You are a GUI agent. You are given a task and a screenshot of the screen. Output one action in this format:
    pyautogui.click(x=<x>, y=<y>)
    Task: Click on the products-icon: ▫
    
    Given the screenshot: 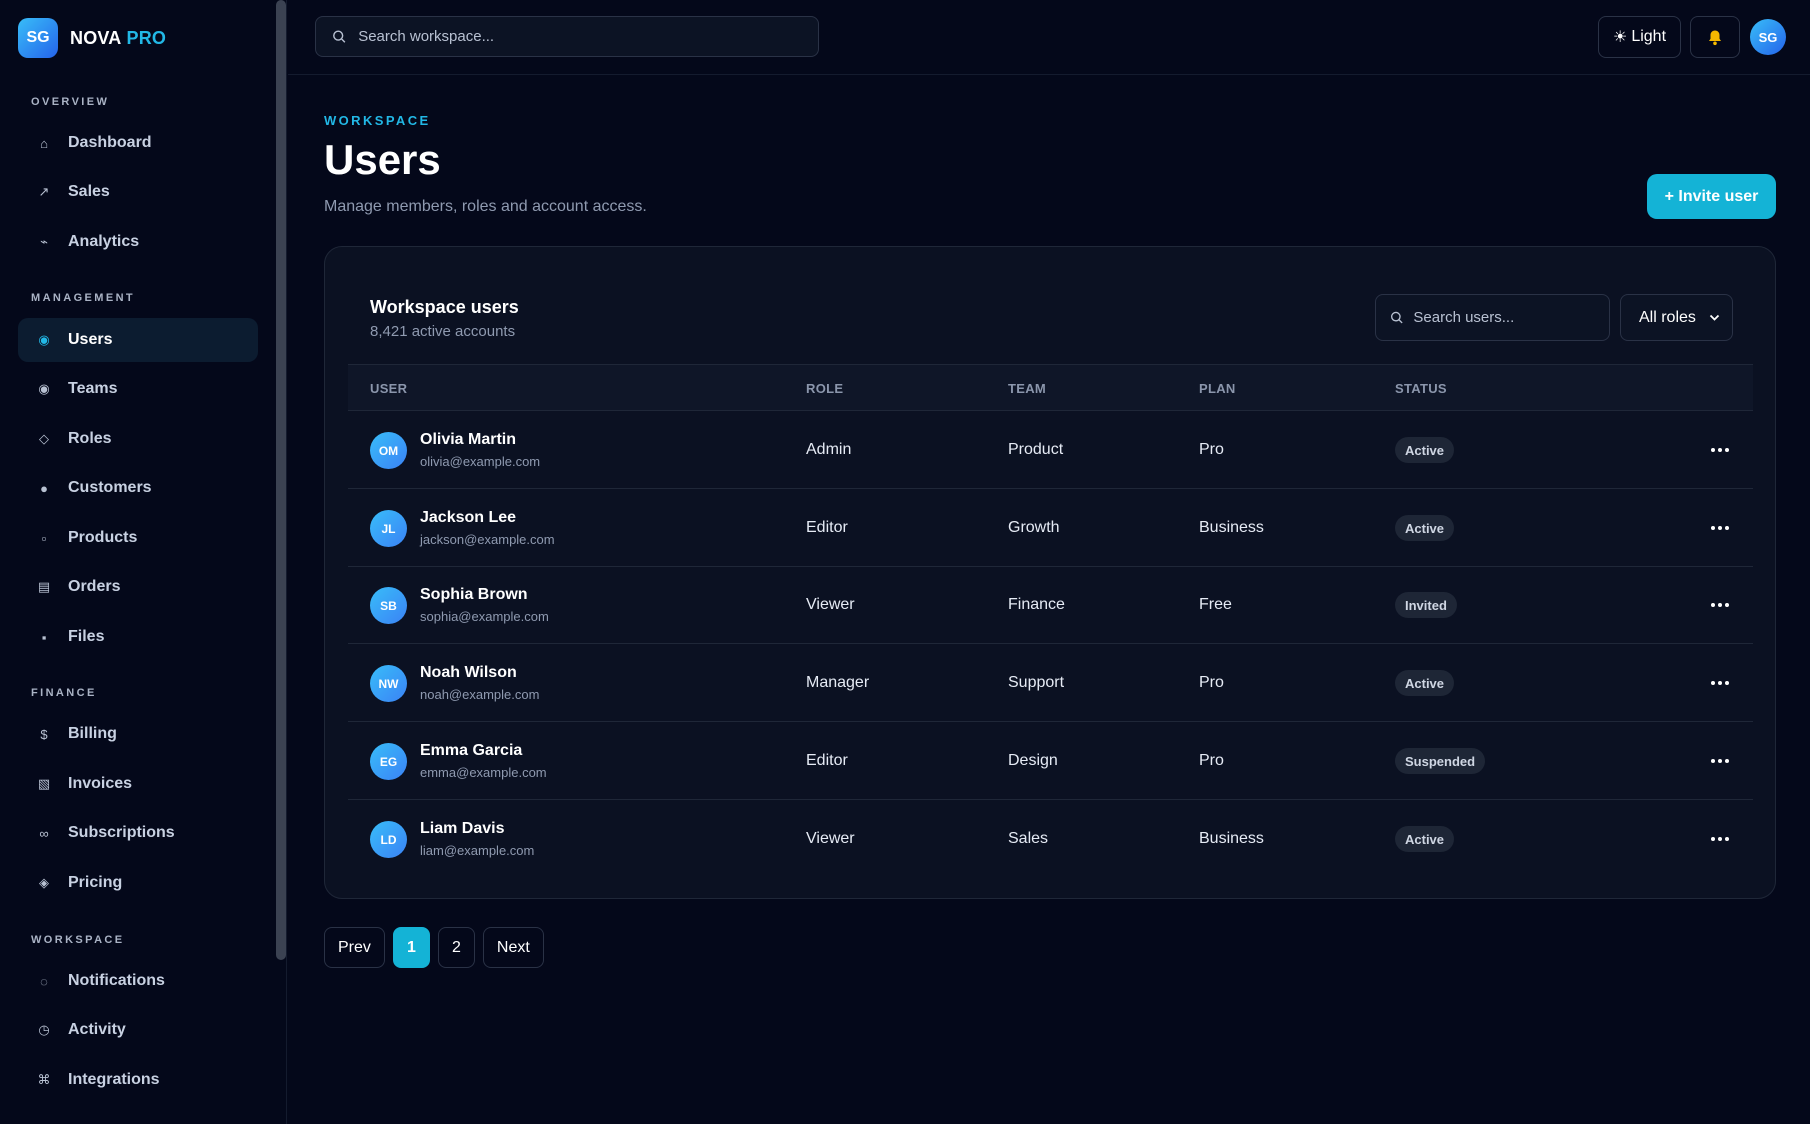 What is the action you would take?
    pyautogui.click(x=44, y=538)
    